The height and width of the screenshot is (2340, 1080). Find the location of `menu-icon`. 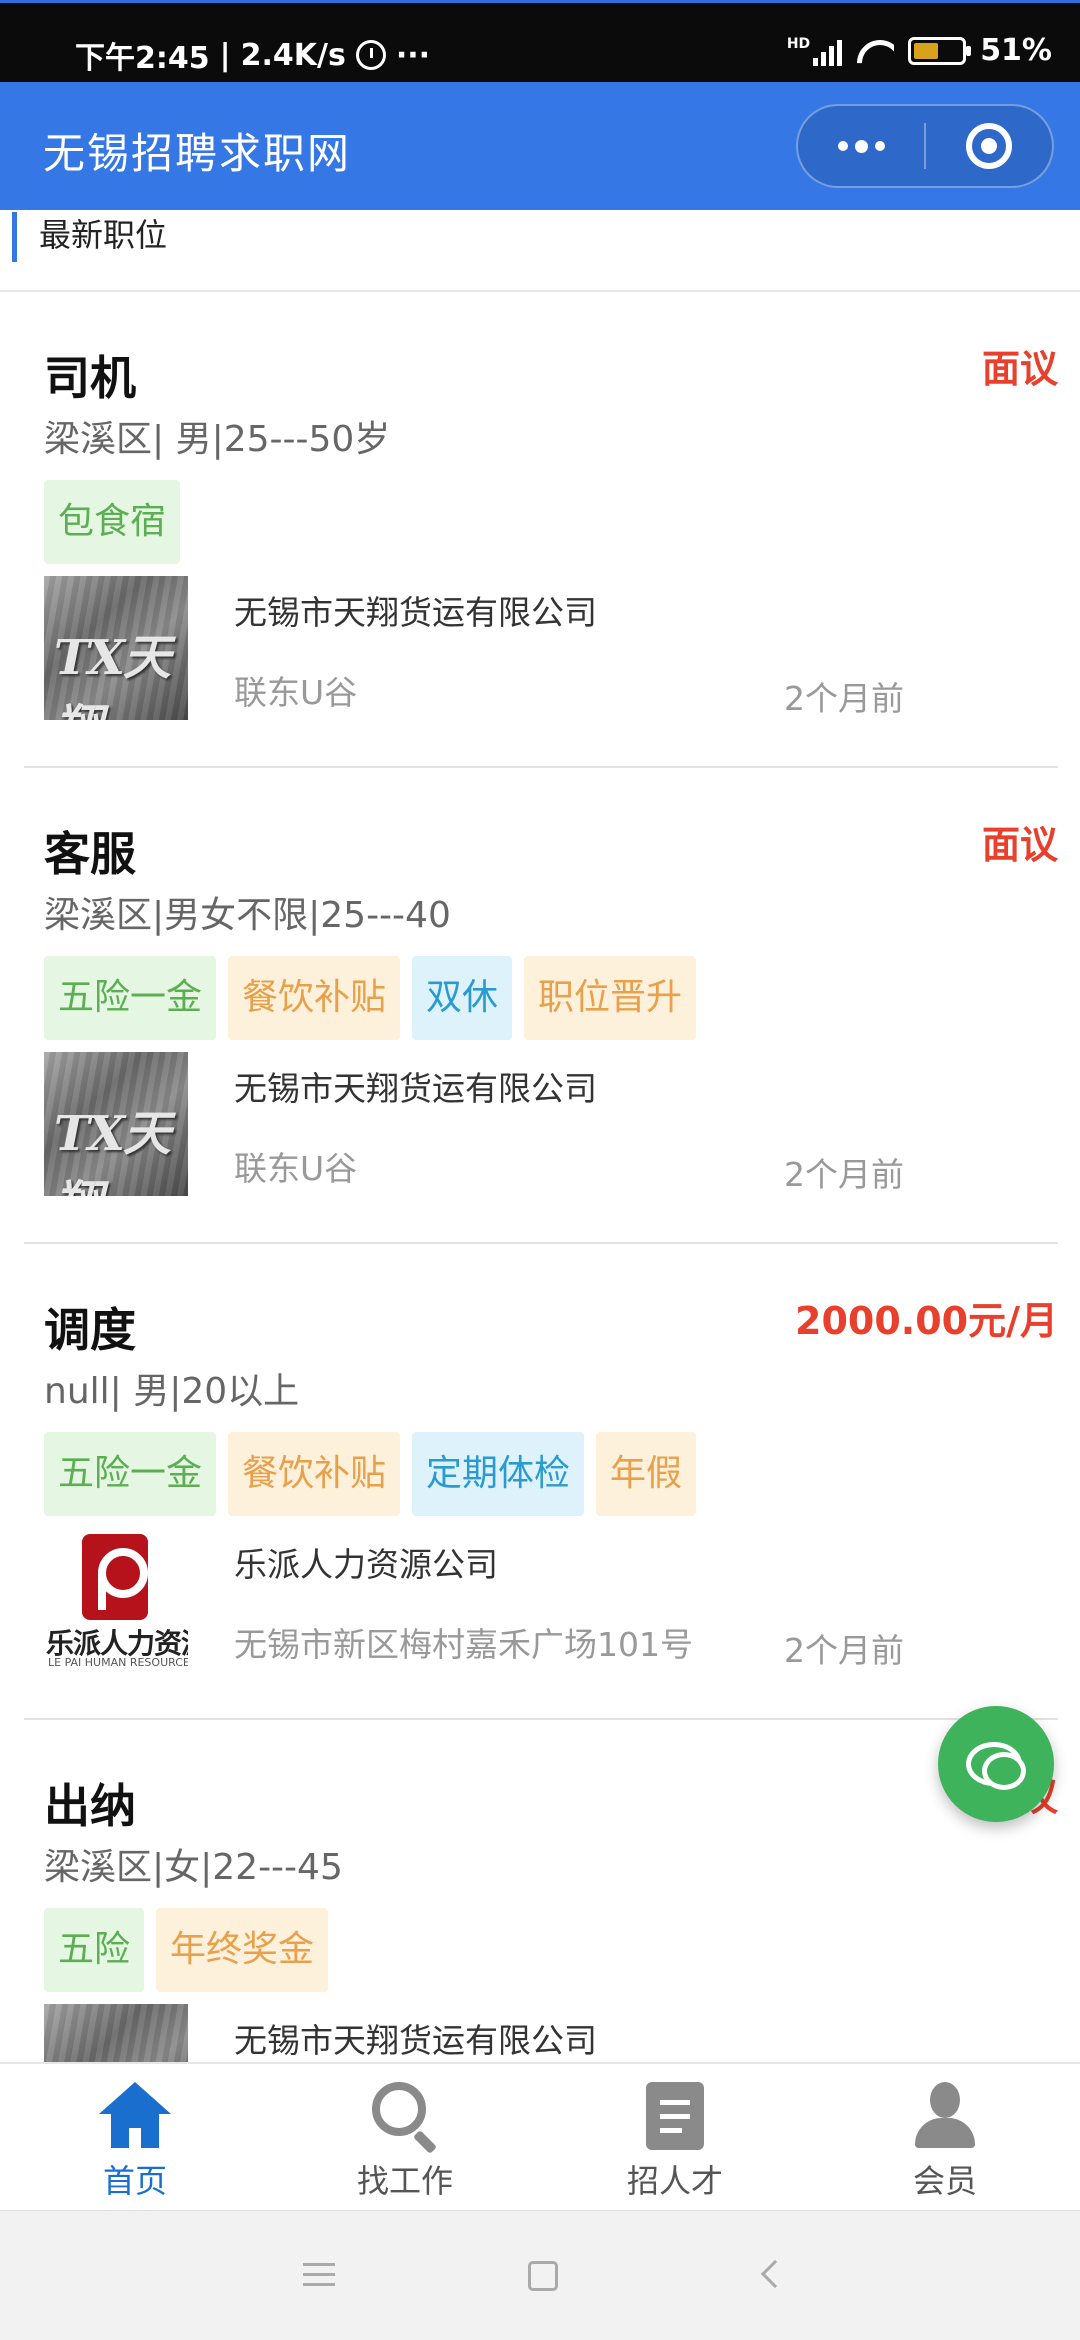

menu-icon is located at coordinates (319, 2276).